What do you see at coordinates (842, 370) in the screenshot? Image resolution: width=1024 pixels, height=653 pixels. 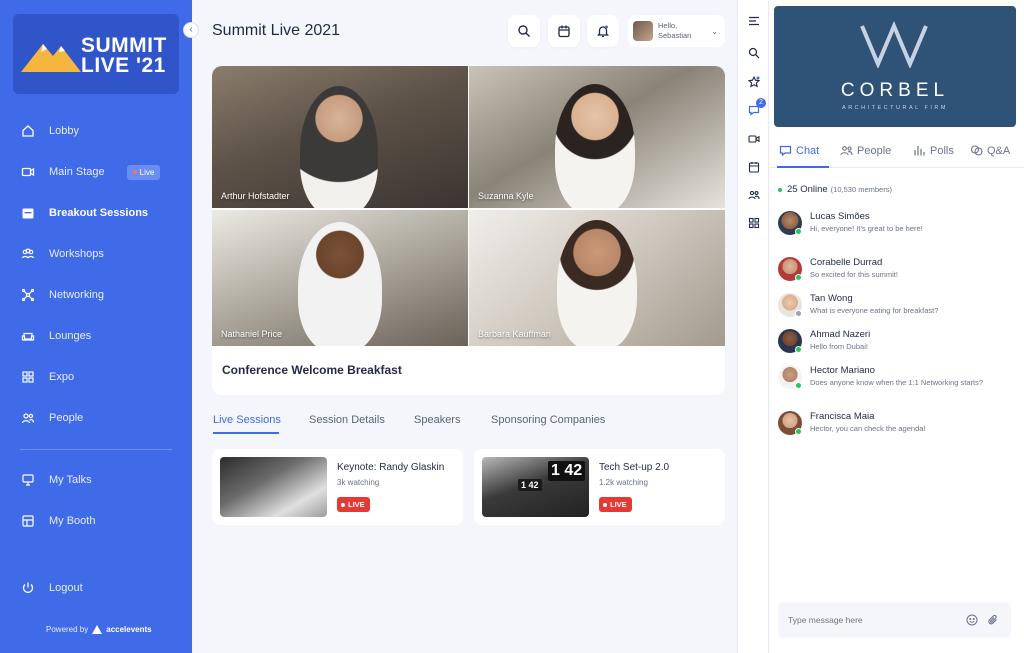 I see `message-author: Hector Mariano` at bounding box center [842, 370].